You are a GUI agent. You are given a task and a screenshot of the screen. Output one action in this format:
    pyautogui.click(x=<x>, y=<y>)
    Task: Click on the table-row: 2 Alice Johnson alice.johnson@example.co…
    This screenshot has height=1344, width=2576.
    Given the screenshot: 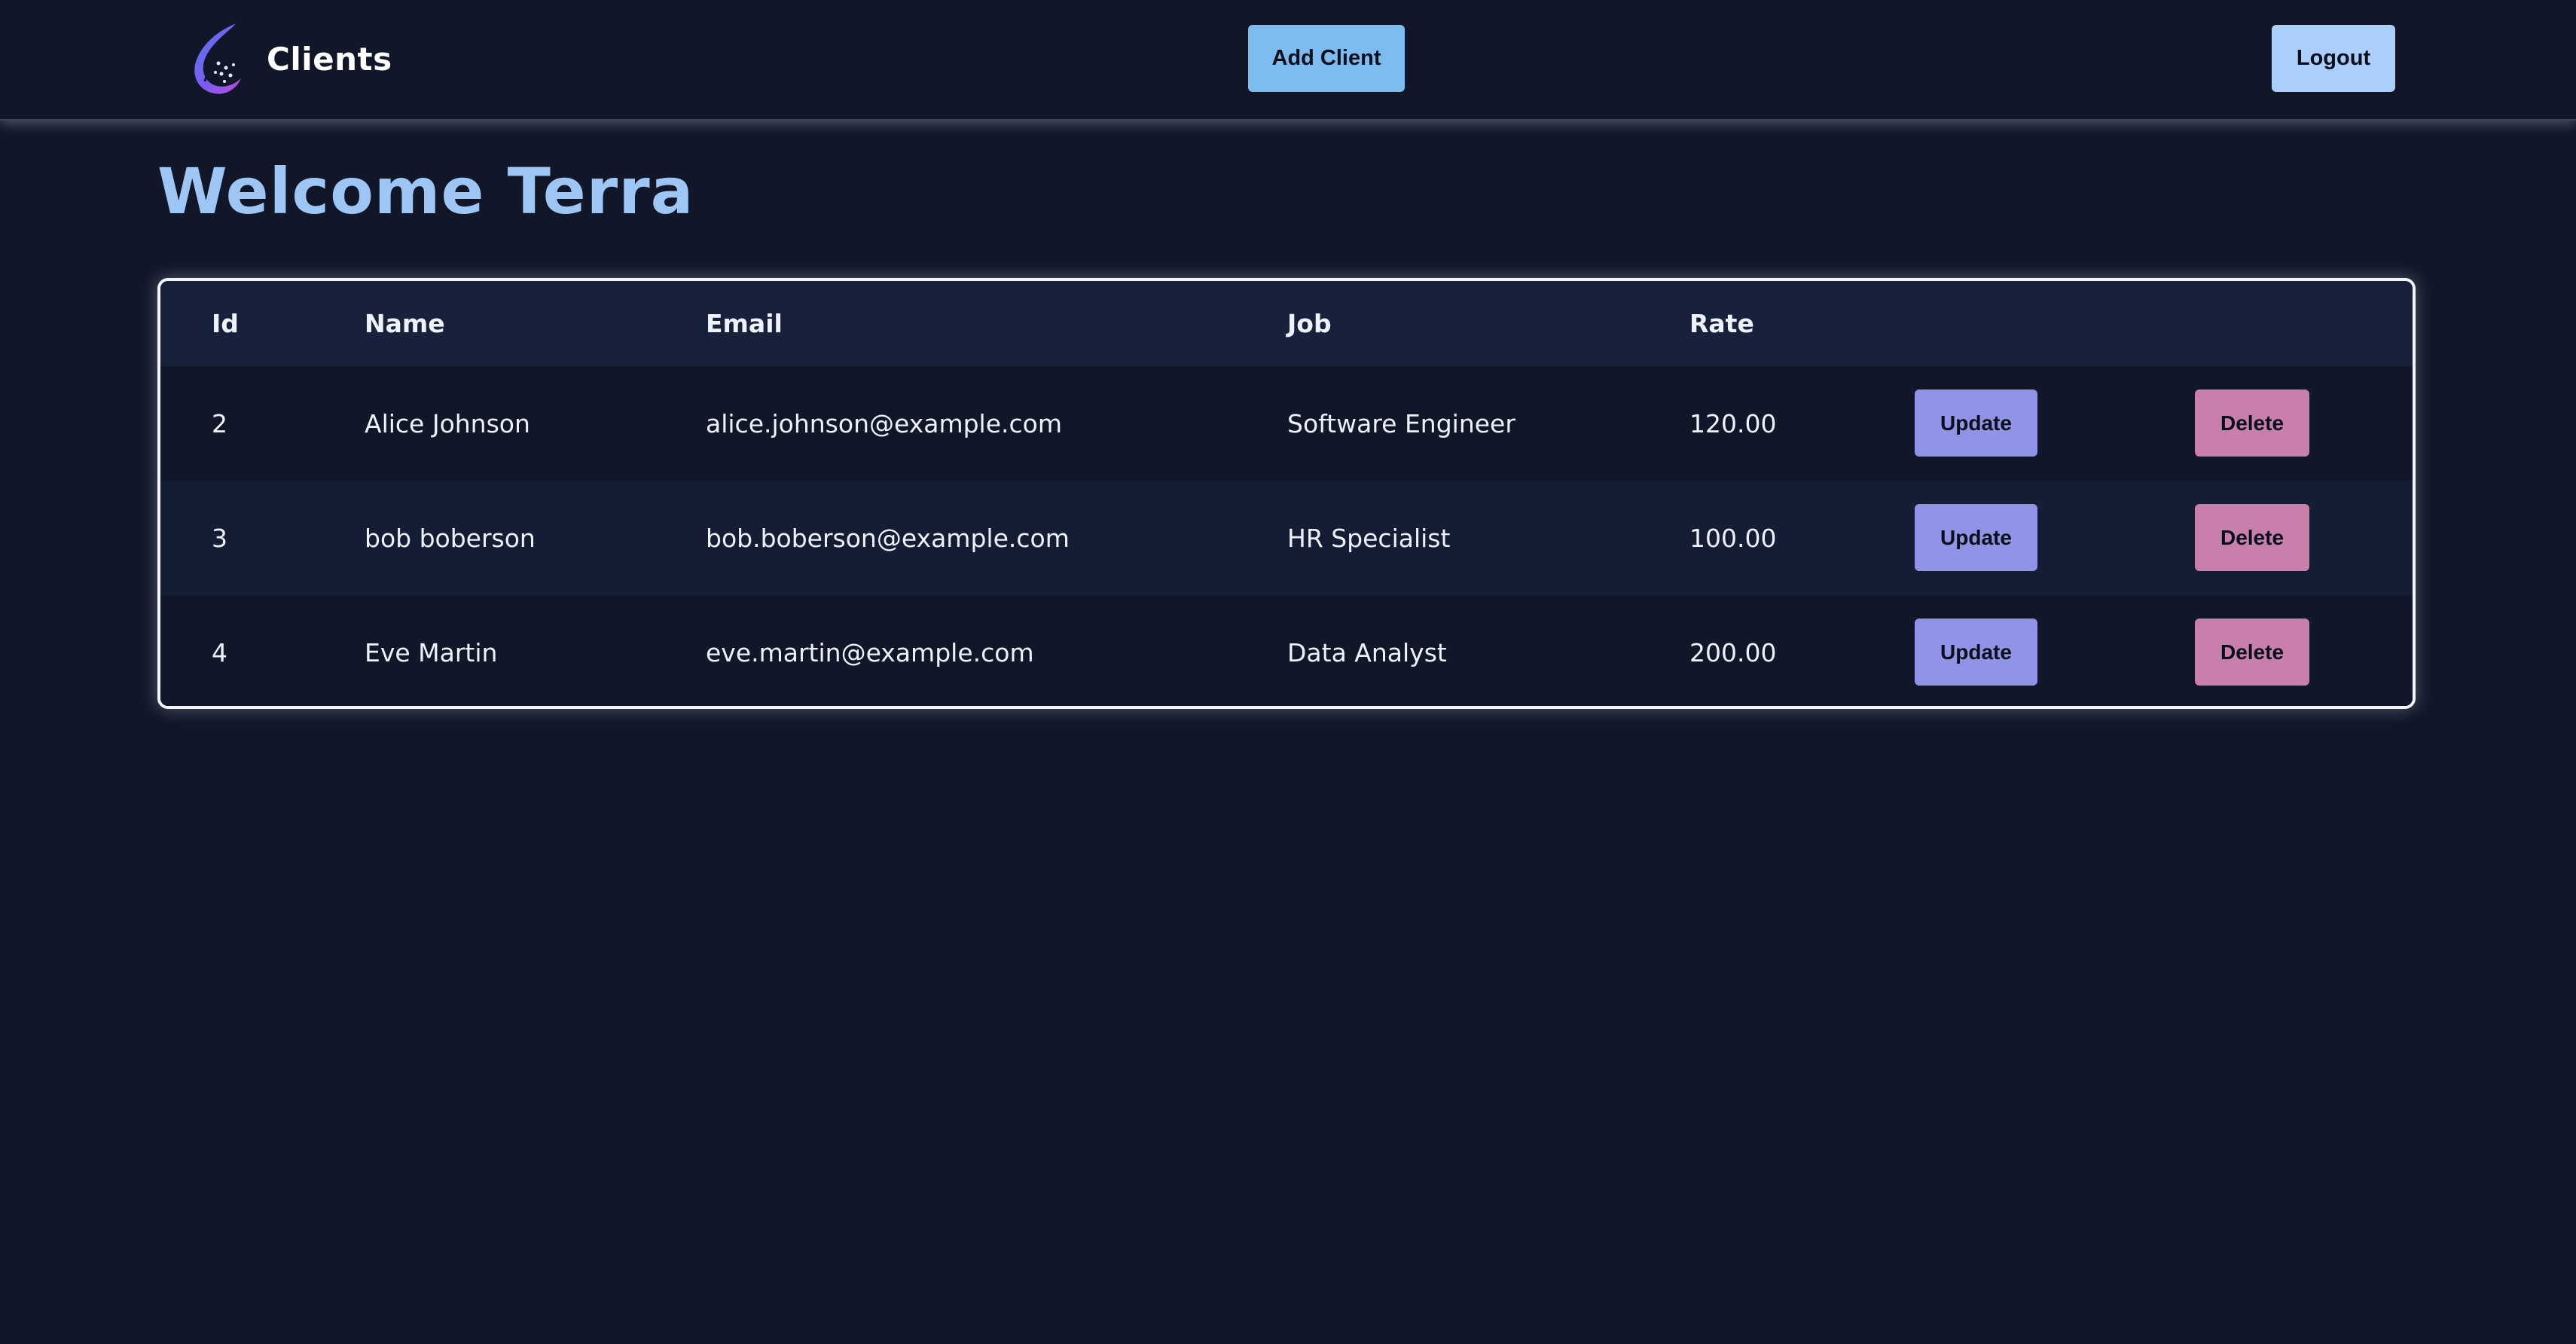 What is the action you would take?
    pyautogui.click(x=1287, y=423)
    